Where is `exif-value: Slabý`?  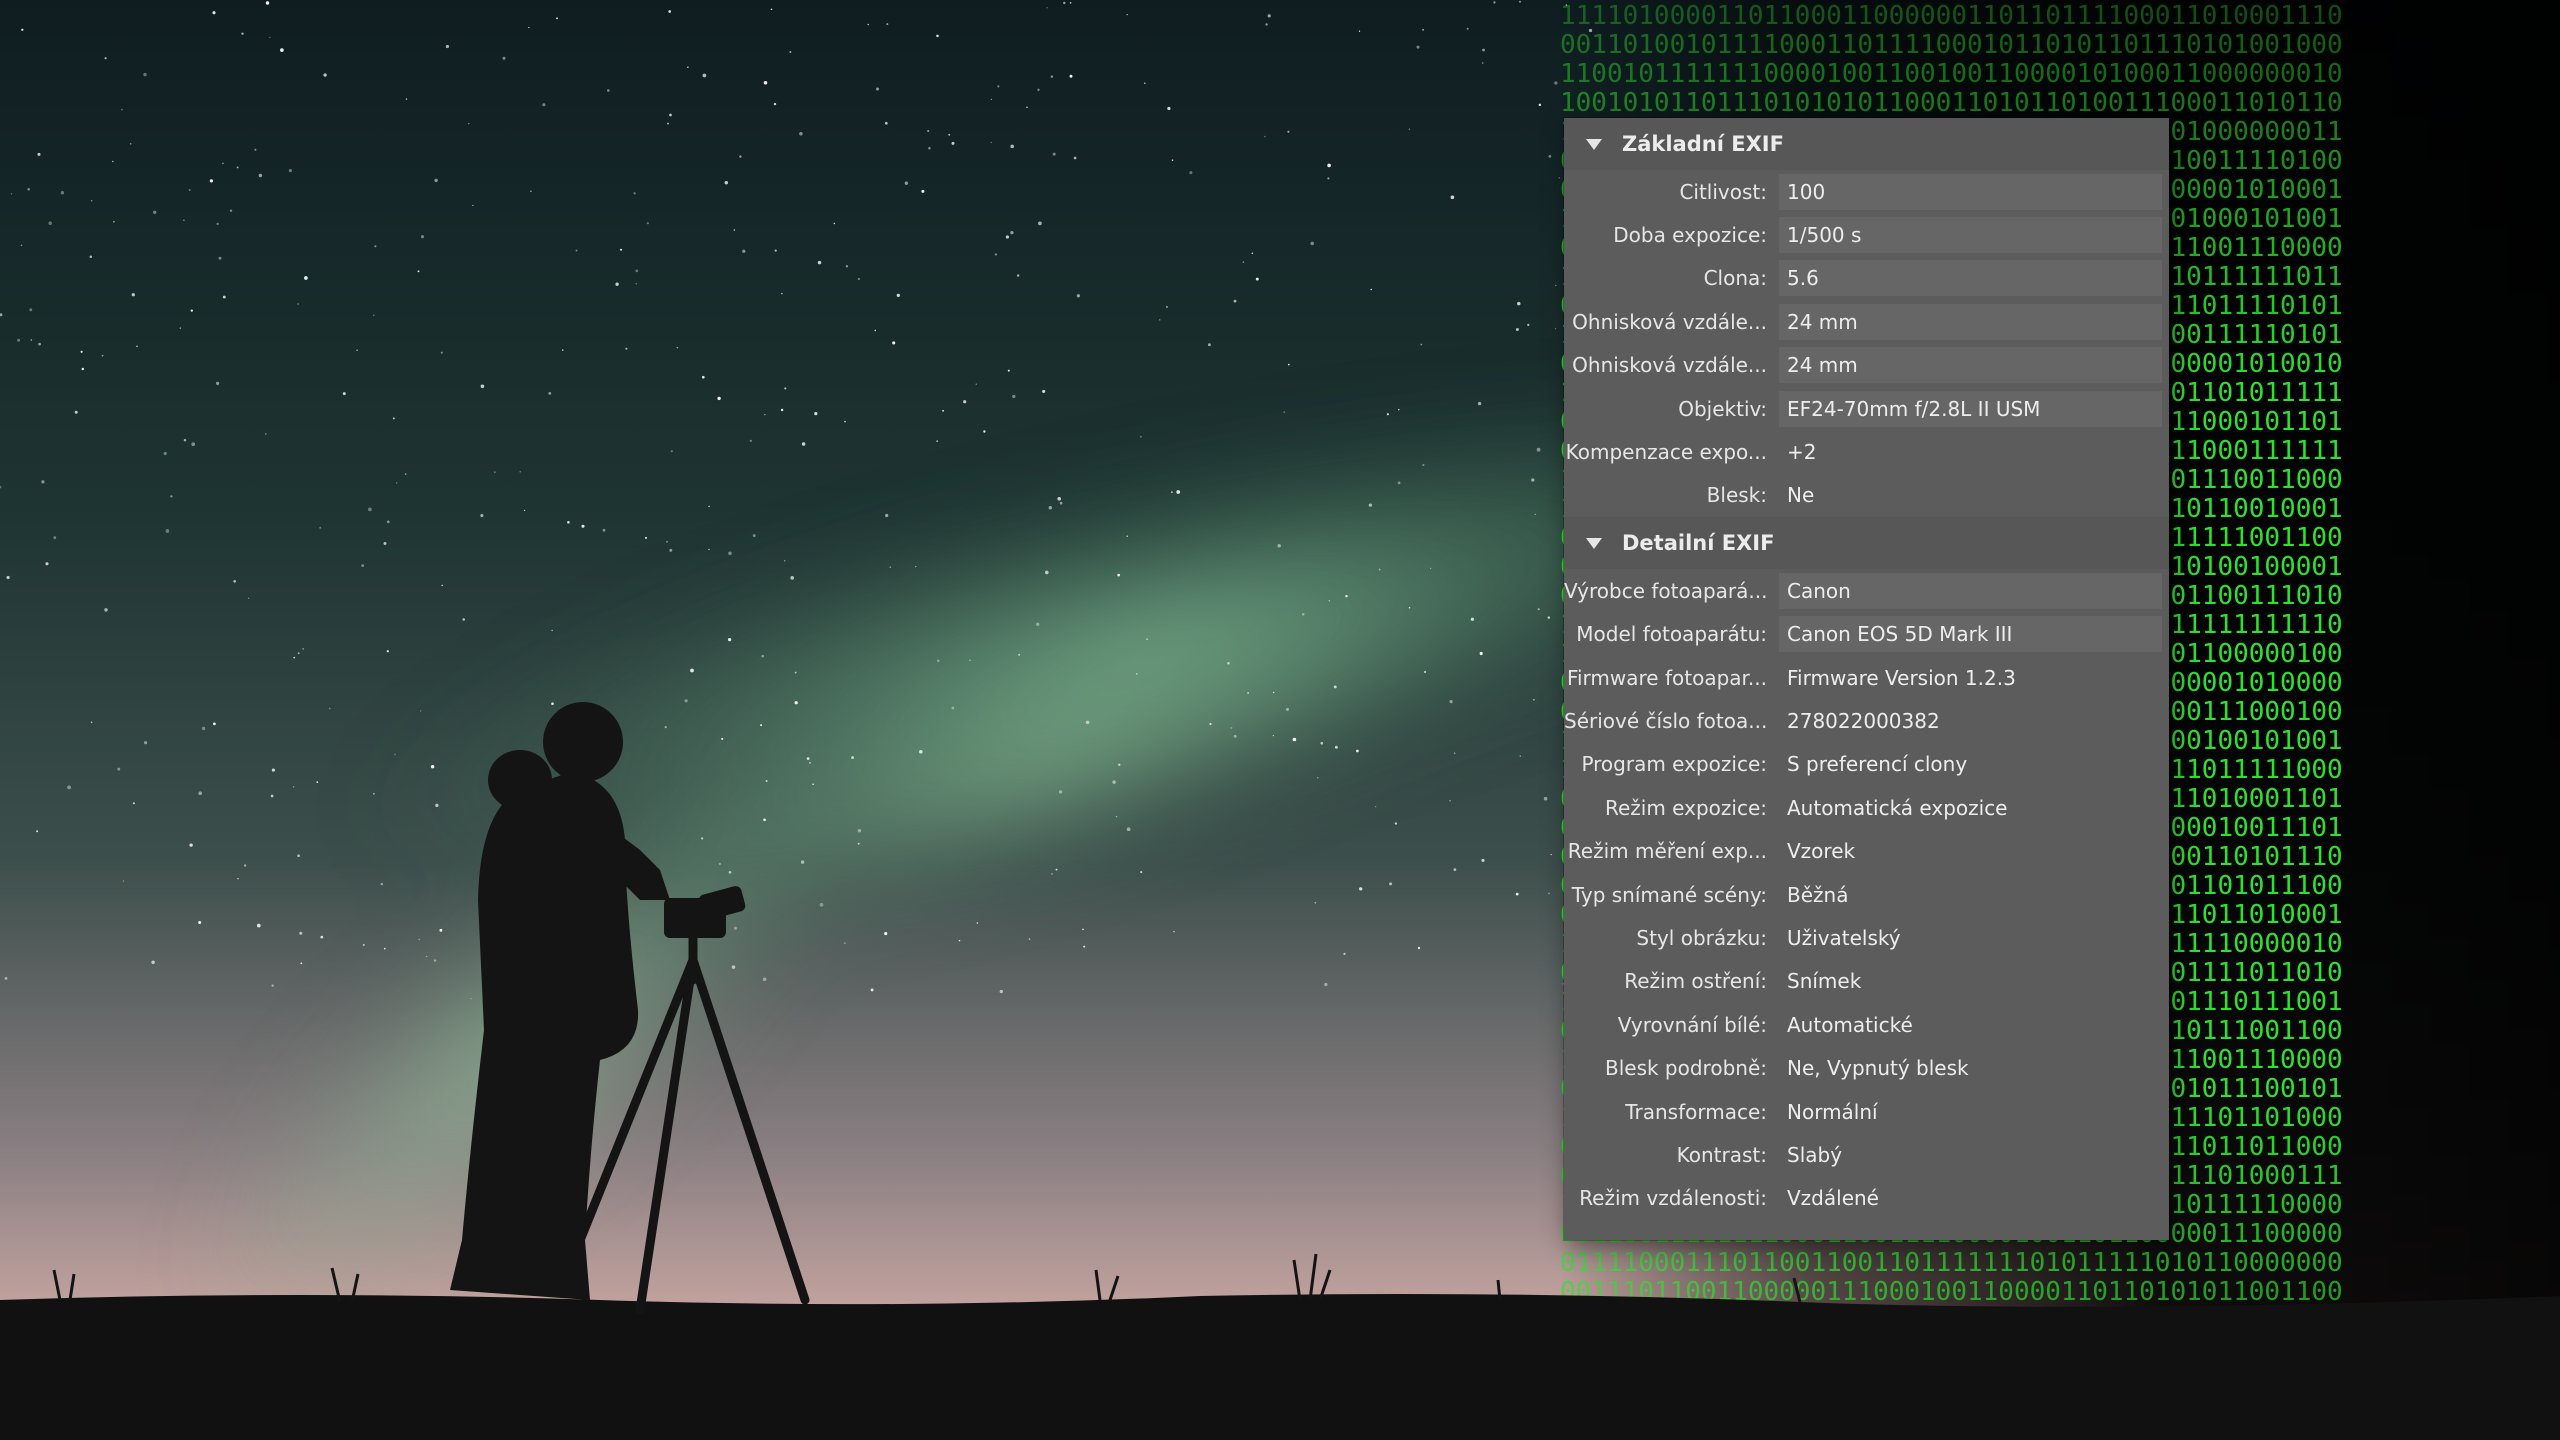
exif-value: Slabý is located at coordinates (1815, 1154).